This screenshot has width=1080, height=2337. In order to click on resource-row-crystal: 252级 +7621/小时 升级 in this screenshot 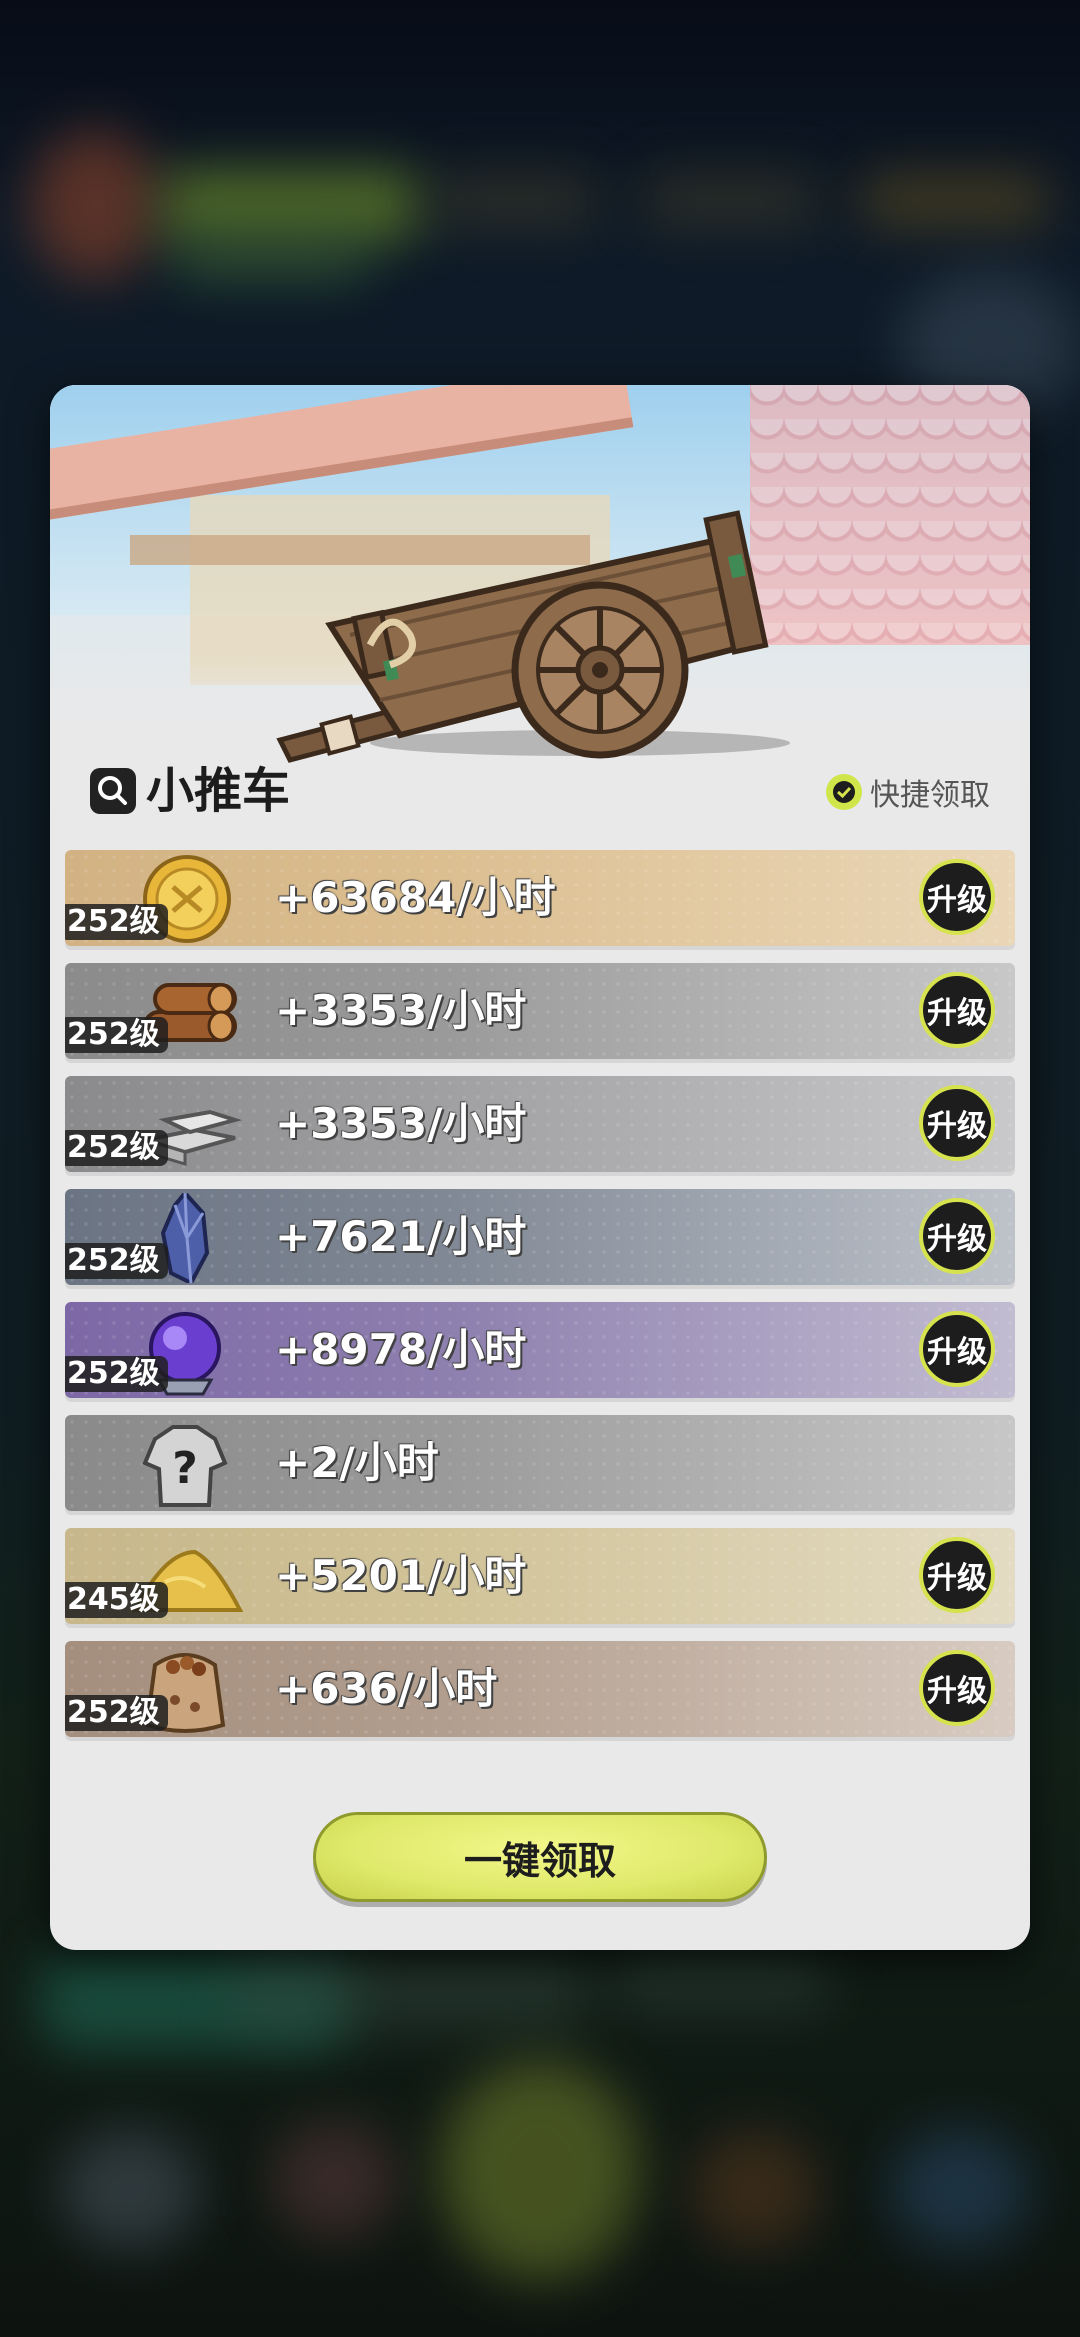, I will do `click(540, 1237)`.